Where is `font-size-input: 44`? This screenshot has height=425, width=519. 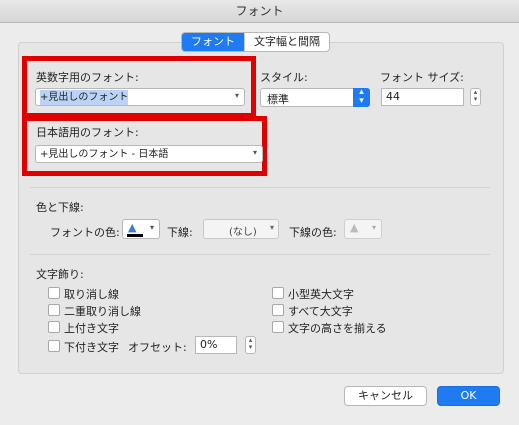
font-size-input: 44 is located at coordinates (422, 97).